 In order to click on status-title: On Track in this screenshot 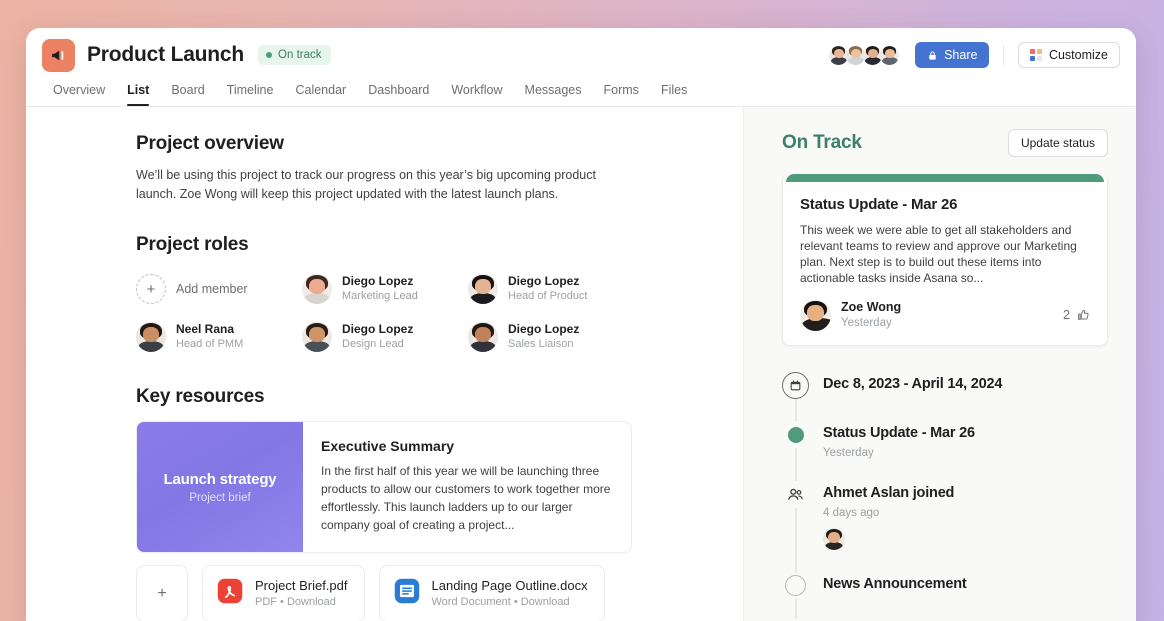, I will do `click(822, 142)`.